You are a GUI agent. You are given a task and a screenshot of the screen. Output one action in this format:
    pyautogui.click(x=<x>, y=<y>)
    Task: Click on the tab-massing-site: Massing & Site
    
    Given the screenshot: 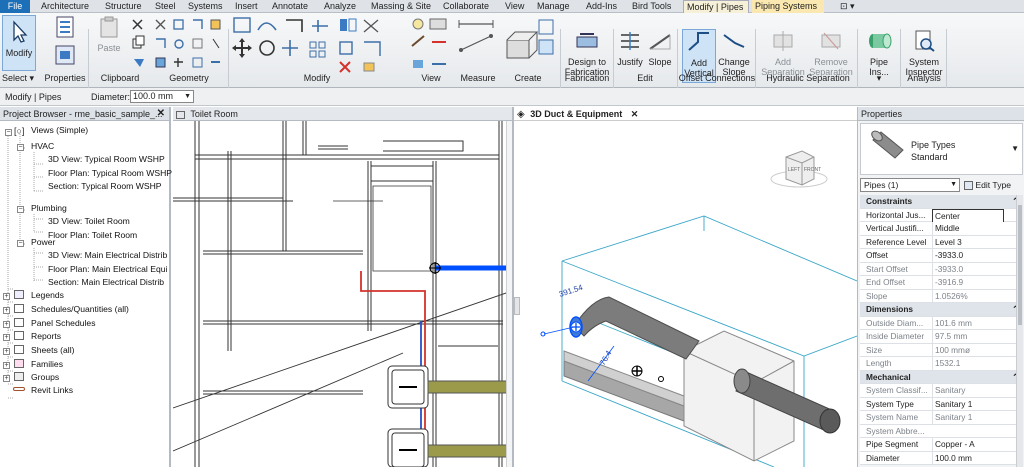 What is the action you would take?
    pyautogui.click(x=401, y=6)
    